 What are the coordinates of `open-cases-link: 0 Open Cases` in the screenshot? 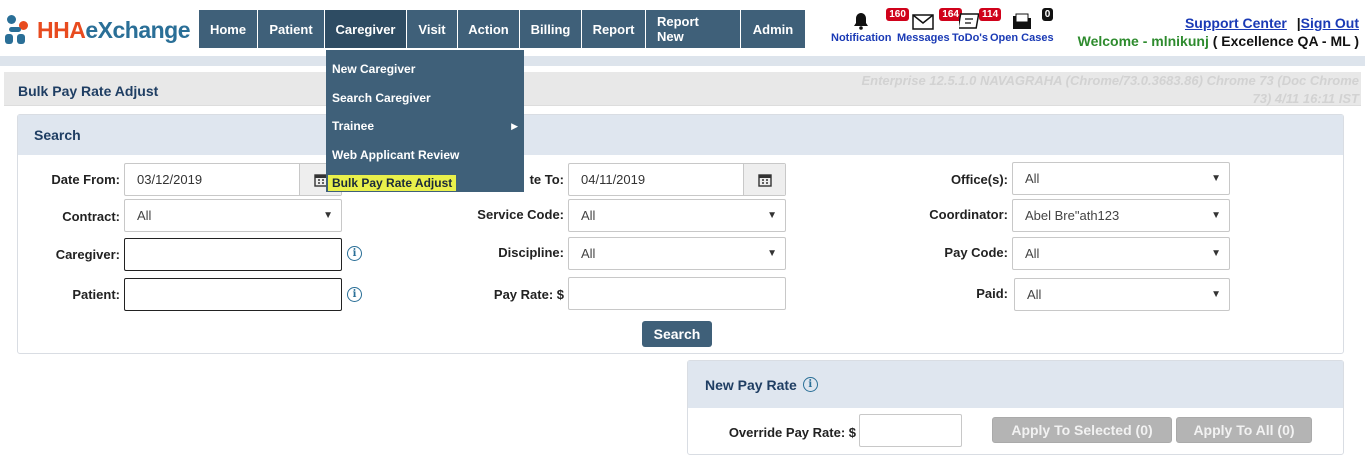 It's located at (1022, 26).